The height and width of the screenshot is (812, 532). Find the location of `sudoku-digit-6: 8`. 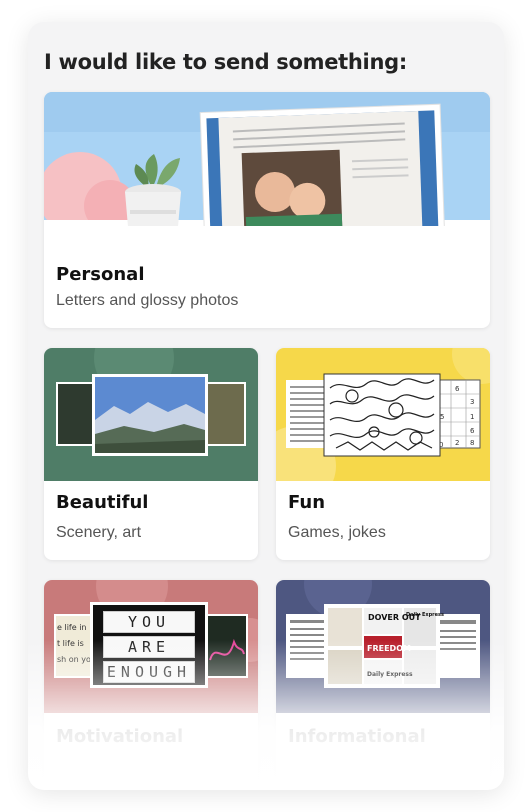

sudoku-digit-6: 8 is located at coordinates (472, 443).